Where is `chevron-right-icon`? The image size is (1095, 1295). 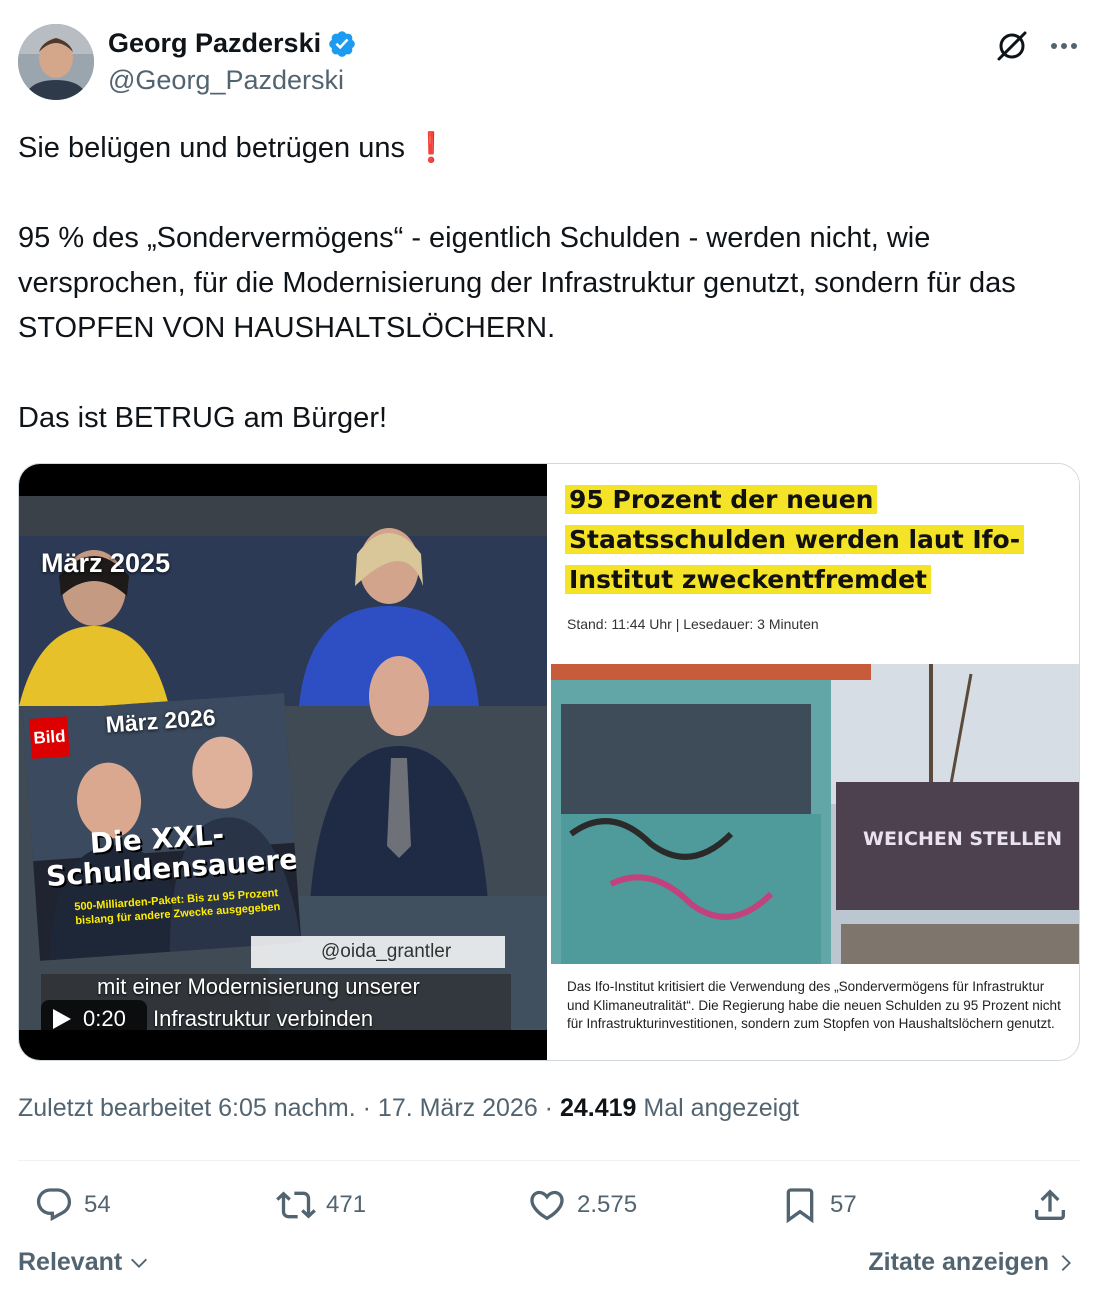 chevron-right-icon is located at coordinates (1066, 1262).